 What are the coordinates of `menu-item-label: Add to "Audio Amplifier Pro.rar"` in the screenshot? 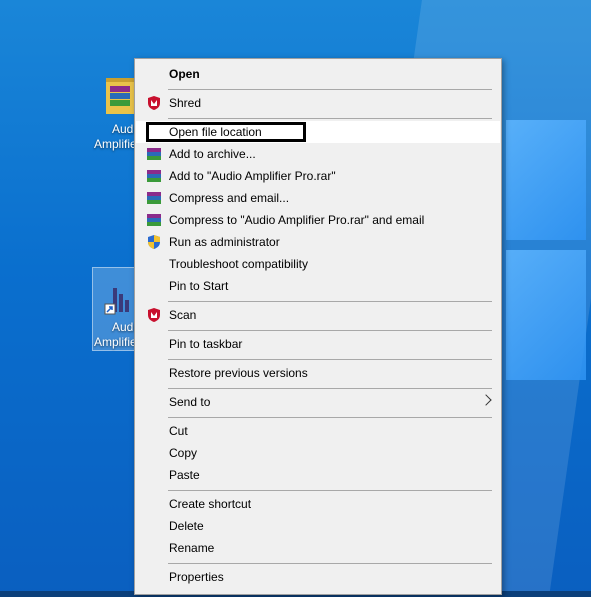 It's located at (252, 176).